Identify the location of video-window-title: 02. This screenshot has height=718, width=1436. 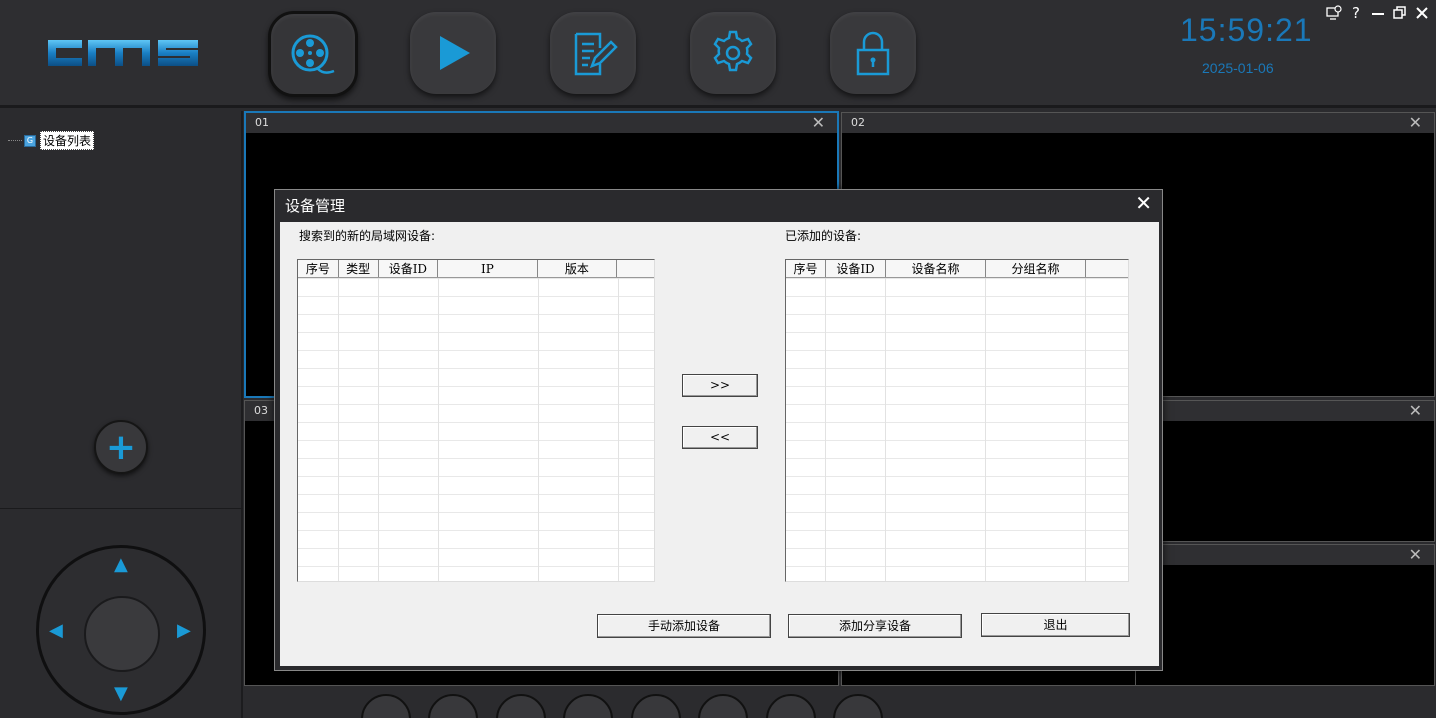
(1138, 123).